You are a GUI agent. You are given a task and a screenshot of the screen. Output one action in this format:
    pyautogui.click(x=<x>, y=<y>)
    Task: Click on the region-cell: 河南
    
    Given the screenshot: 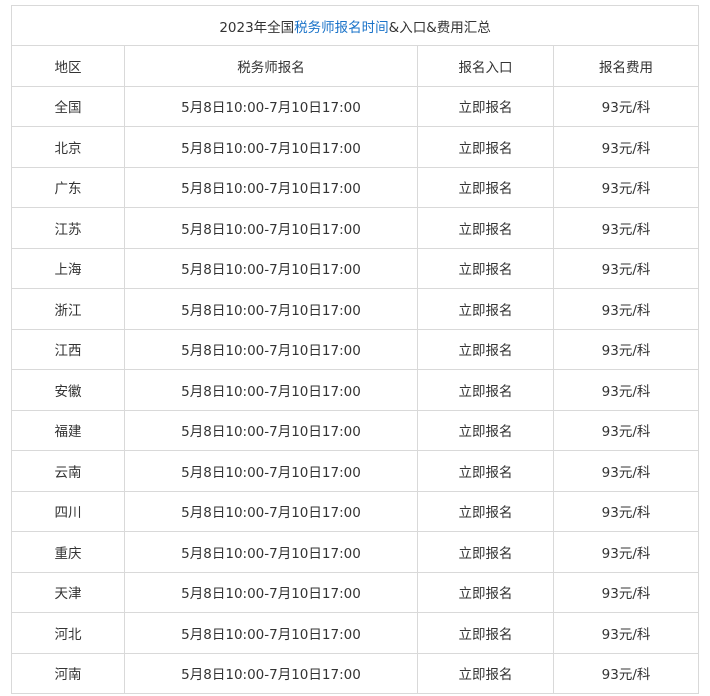 What is the action you would take?
    pyautogui.click(x=68, y=673)
    